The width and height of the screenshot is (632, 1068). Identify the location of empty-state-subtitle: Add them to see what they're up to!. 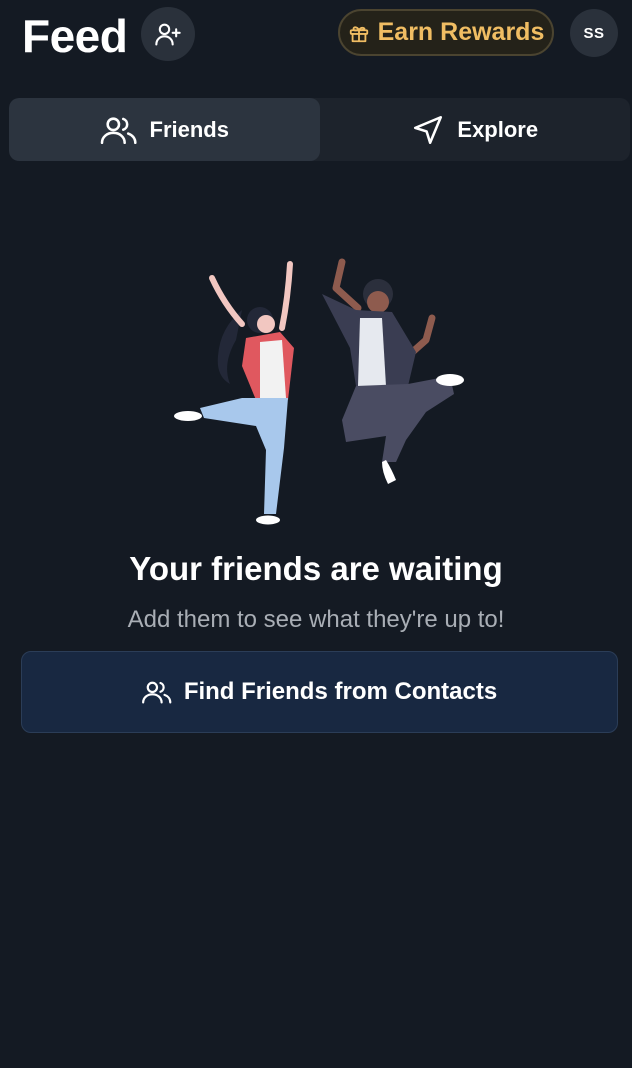
(316, 619).